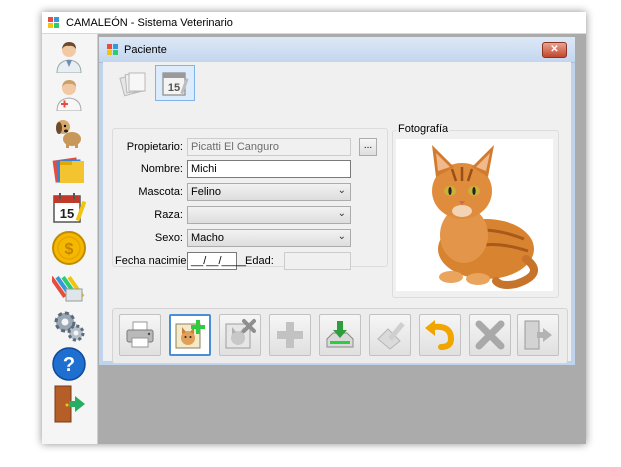 This screenshot has width=621, height=467. I want to click on colored-pencils-icon, so click(68, 289).